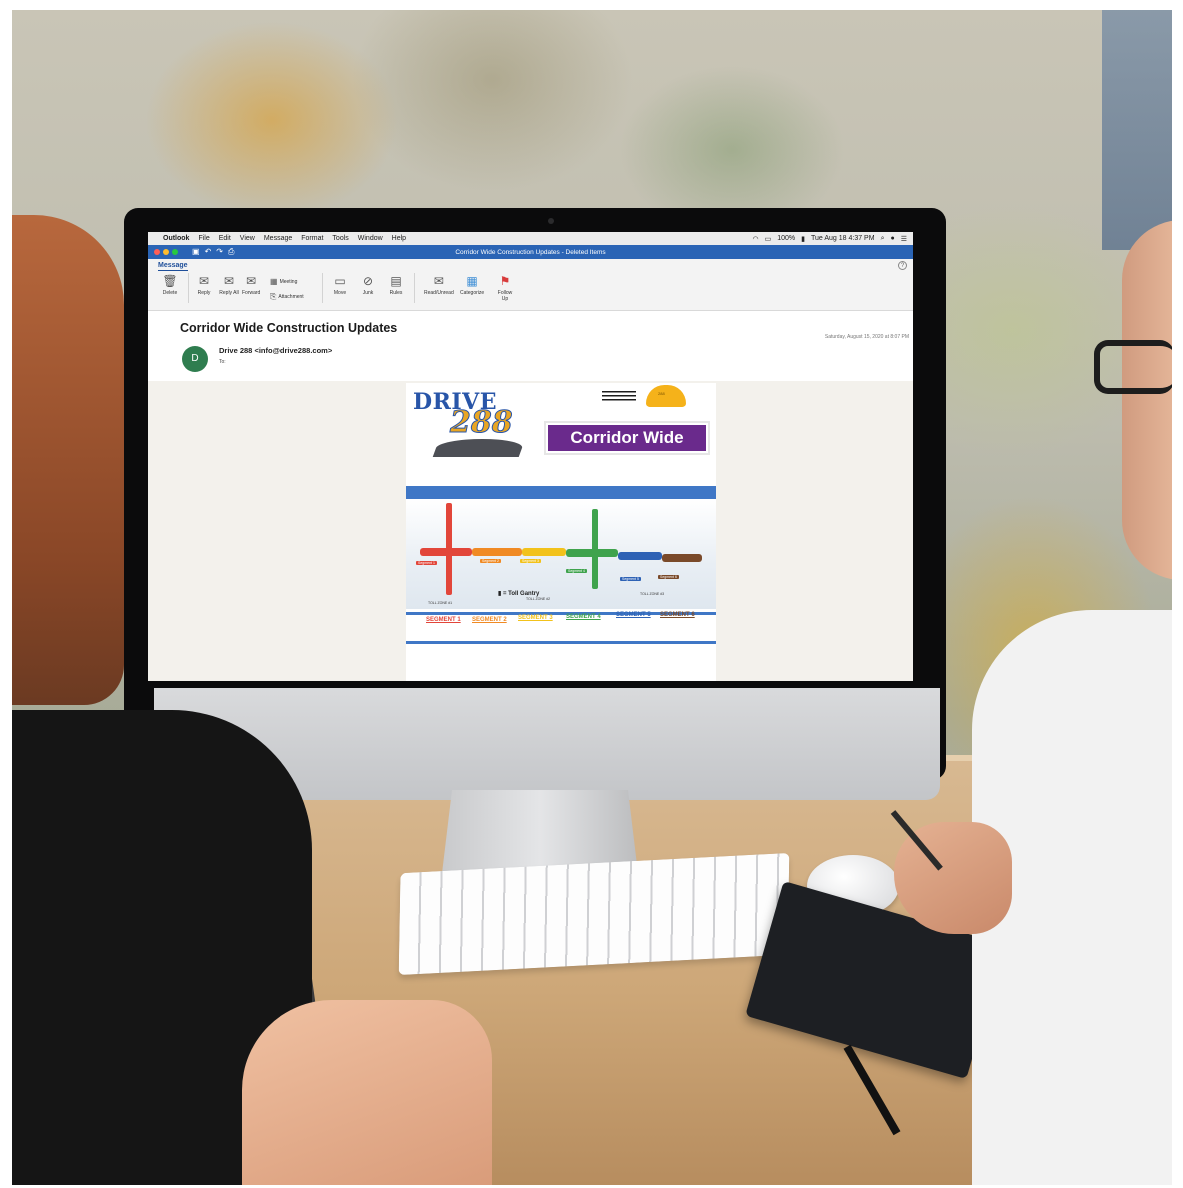 This screenshot has height=1188, width=1183. I want to click on woman-hair, so click(68, 460).